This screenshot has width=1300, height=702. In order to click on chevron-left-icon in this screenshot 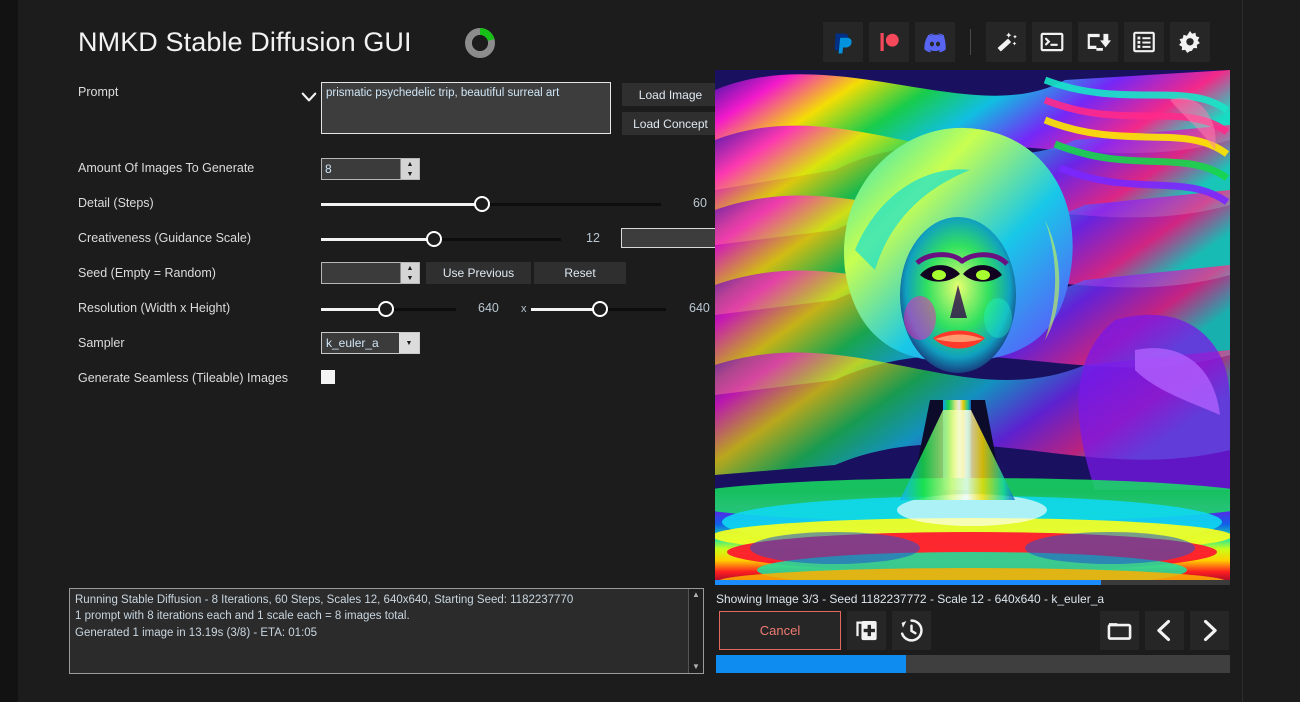, I will do `click(1164, 630)`.